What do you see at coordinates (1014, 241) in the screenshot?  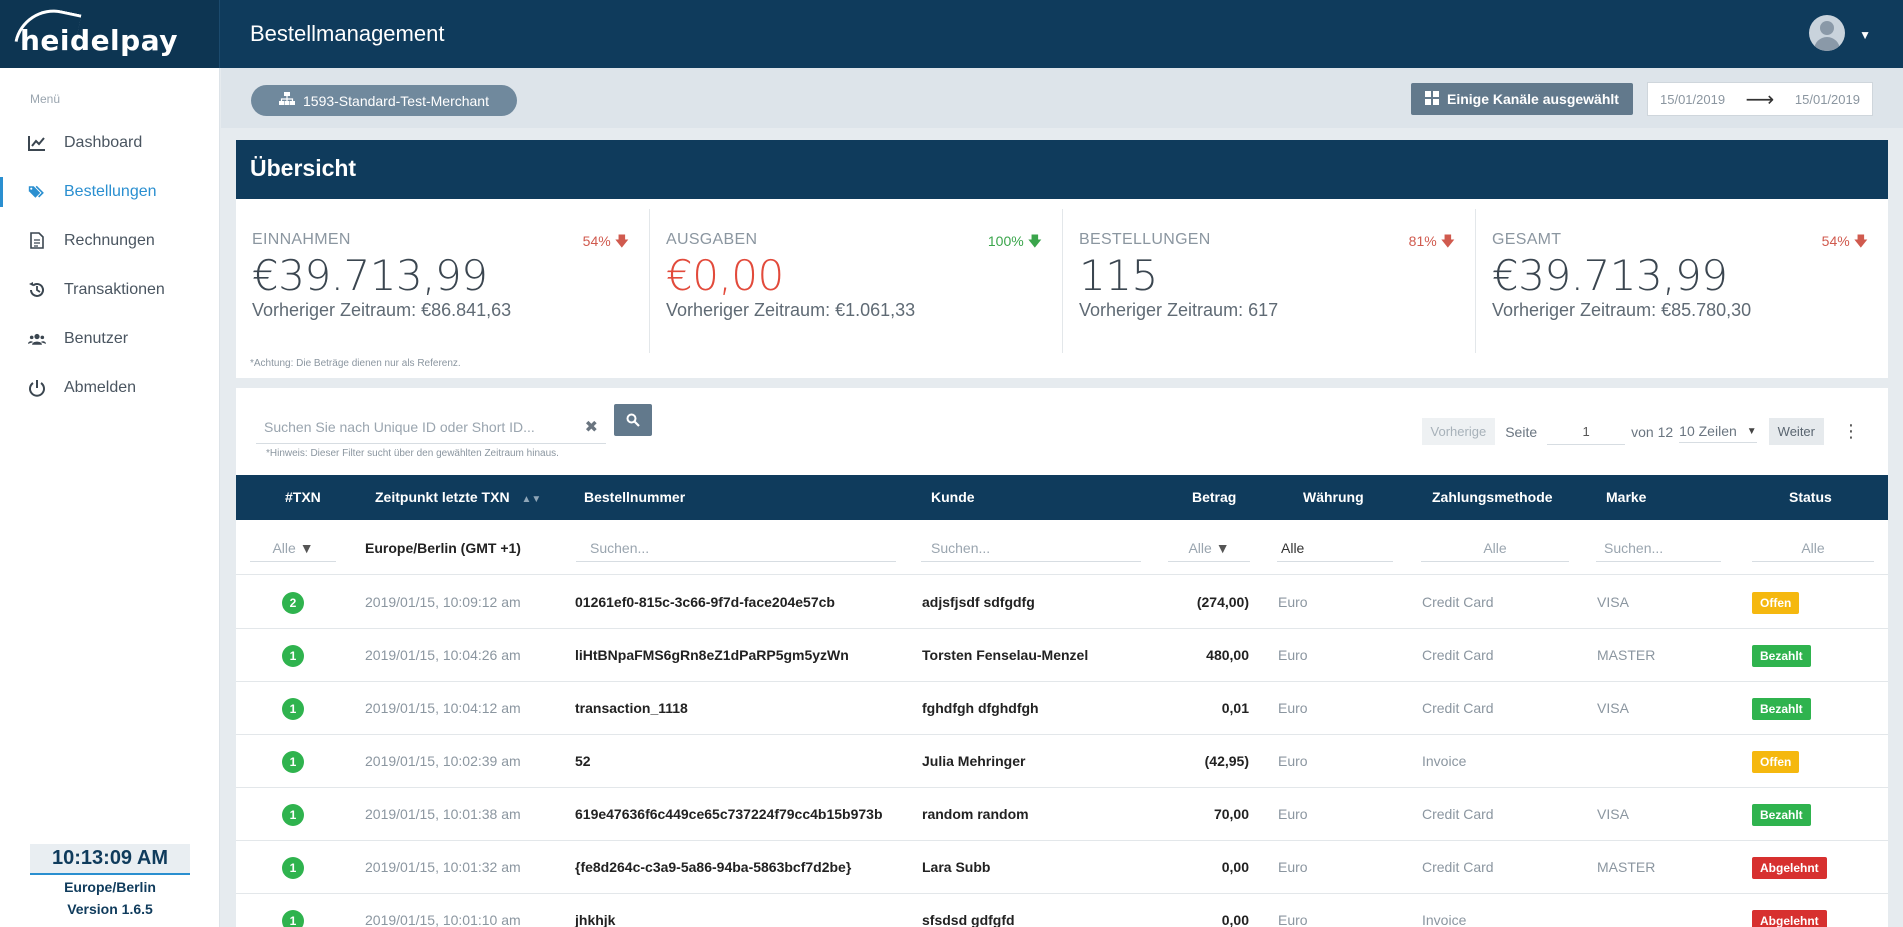 I see `kpi-change: 100% 🡇` at bounding box center [1014, 241].